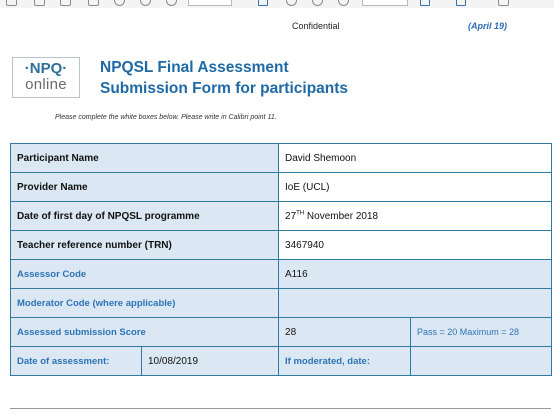 This screenshot has height=415, width=554. Describe the element at coordinates (144, 332) in the screenshot. I see `score-label: Assessed submission Score` at that location.